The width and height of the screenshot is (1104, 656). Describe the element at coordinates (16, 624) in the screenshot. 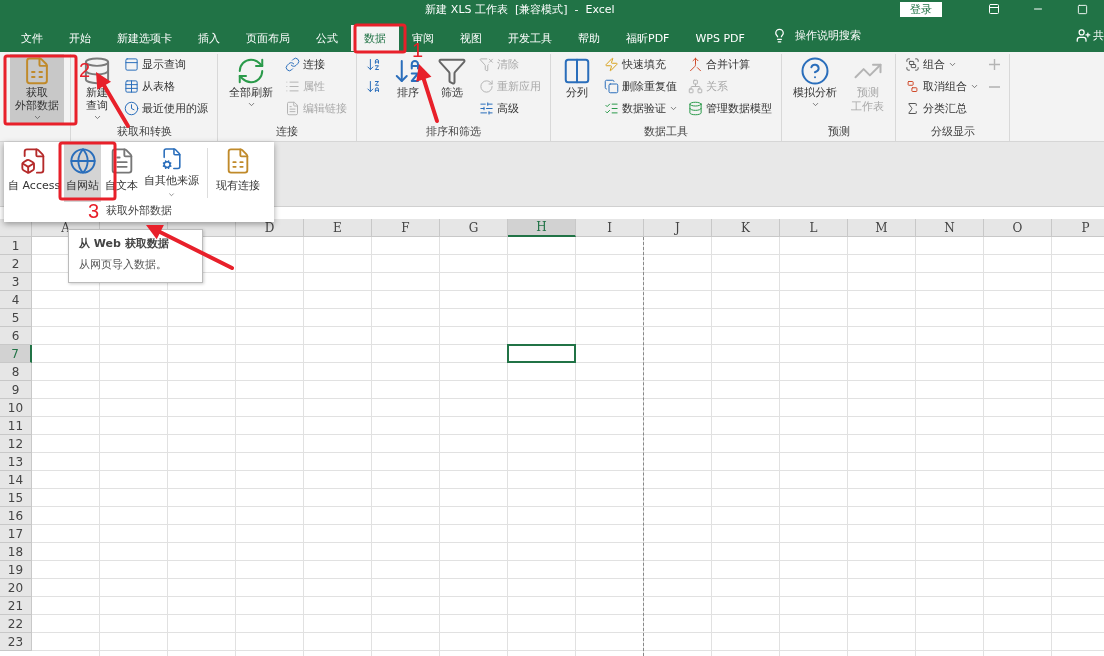

I see `row-header: 22` at that location.